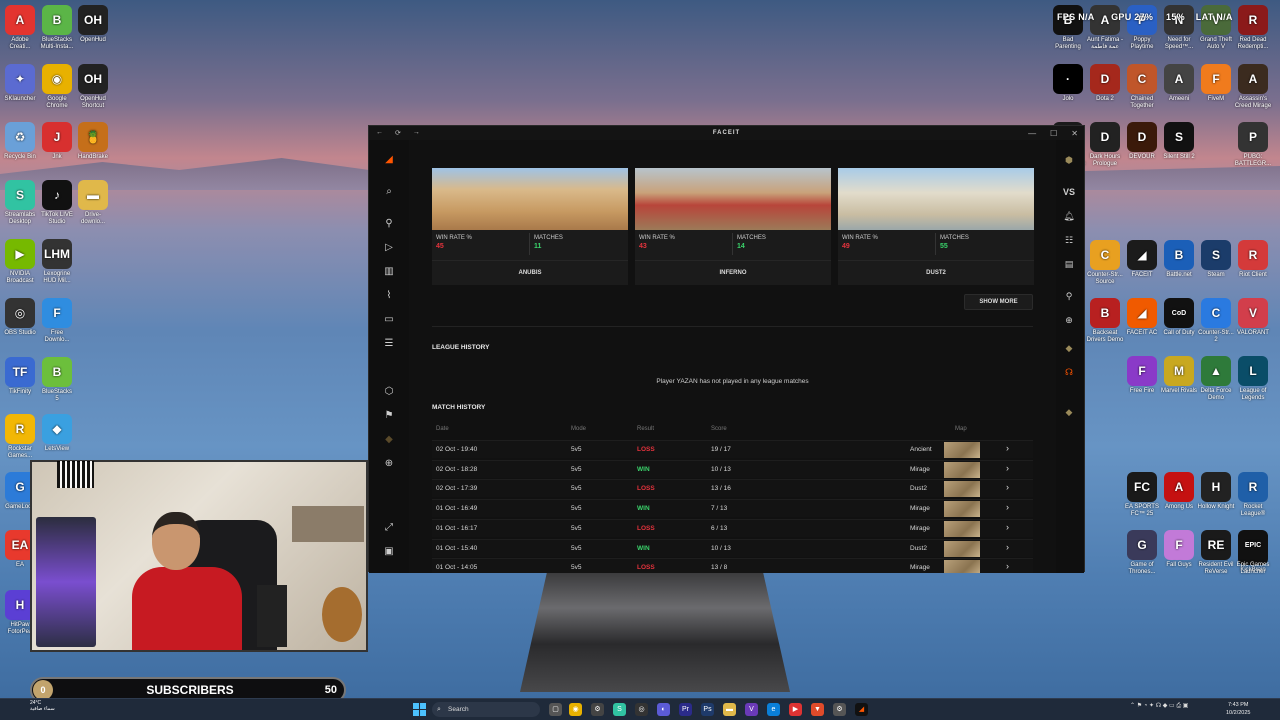 The width and height of the screenshot is (1280, 720). Describe the element at coordinates (398, 133) in the screenshot. I see `reload-icon: ⟳` at that location.